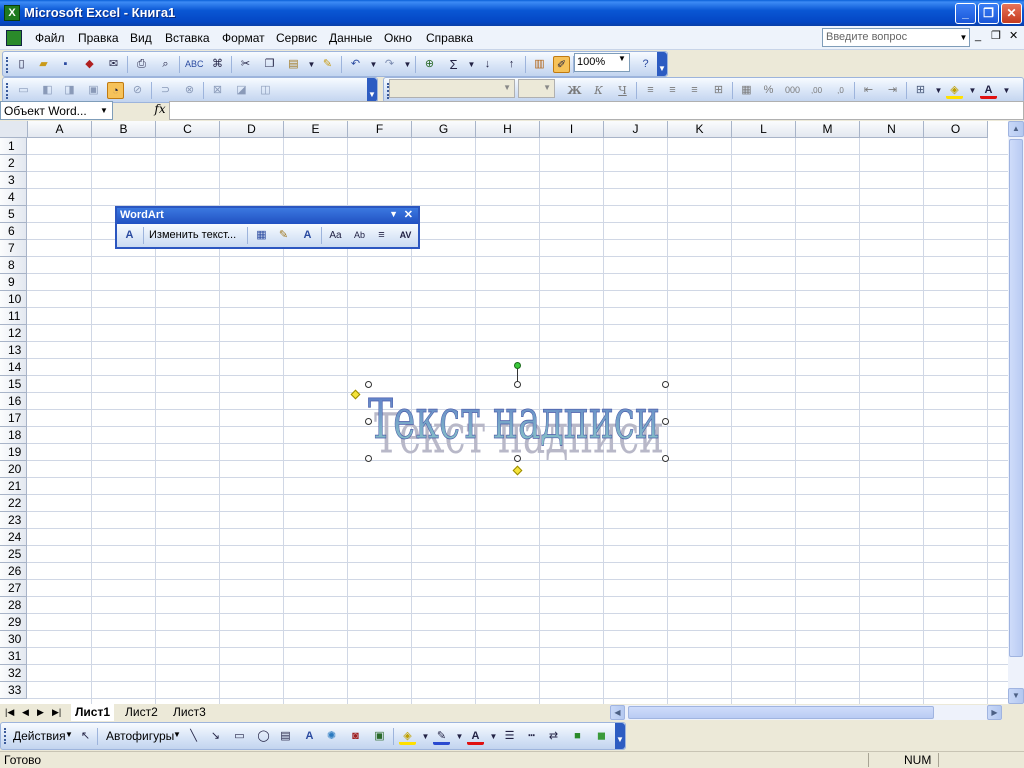 The image size is (1024, 768). I want to click on cut-icon: ✂, so click(245, 64).